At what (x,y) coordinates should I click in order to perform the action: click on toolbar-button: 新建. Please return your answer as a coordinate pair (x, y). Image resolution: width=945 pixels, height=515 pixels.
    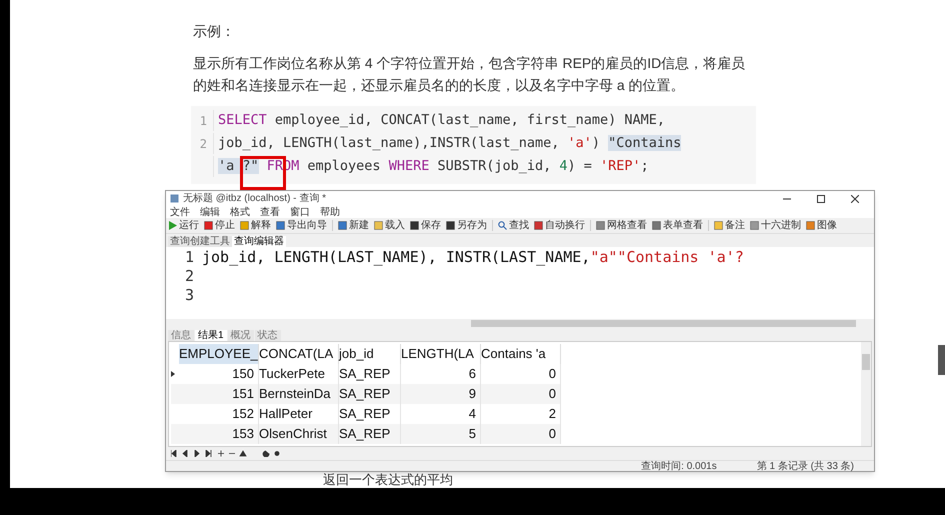
    Looking at the image, I should click on (353, 226).